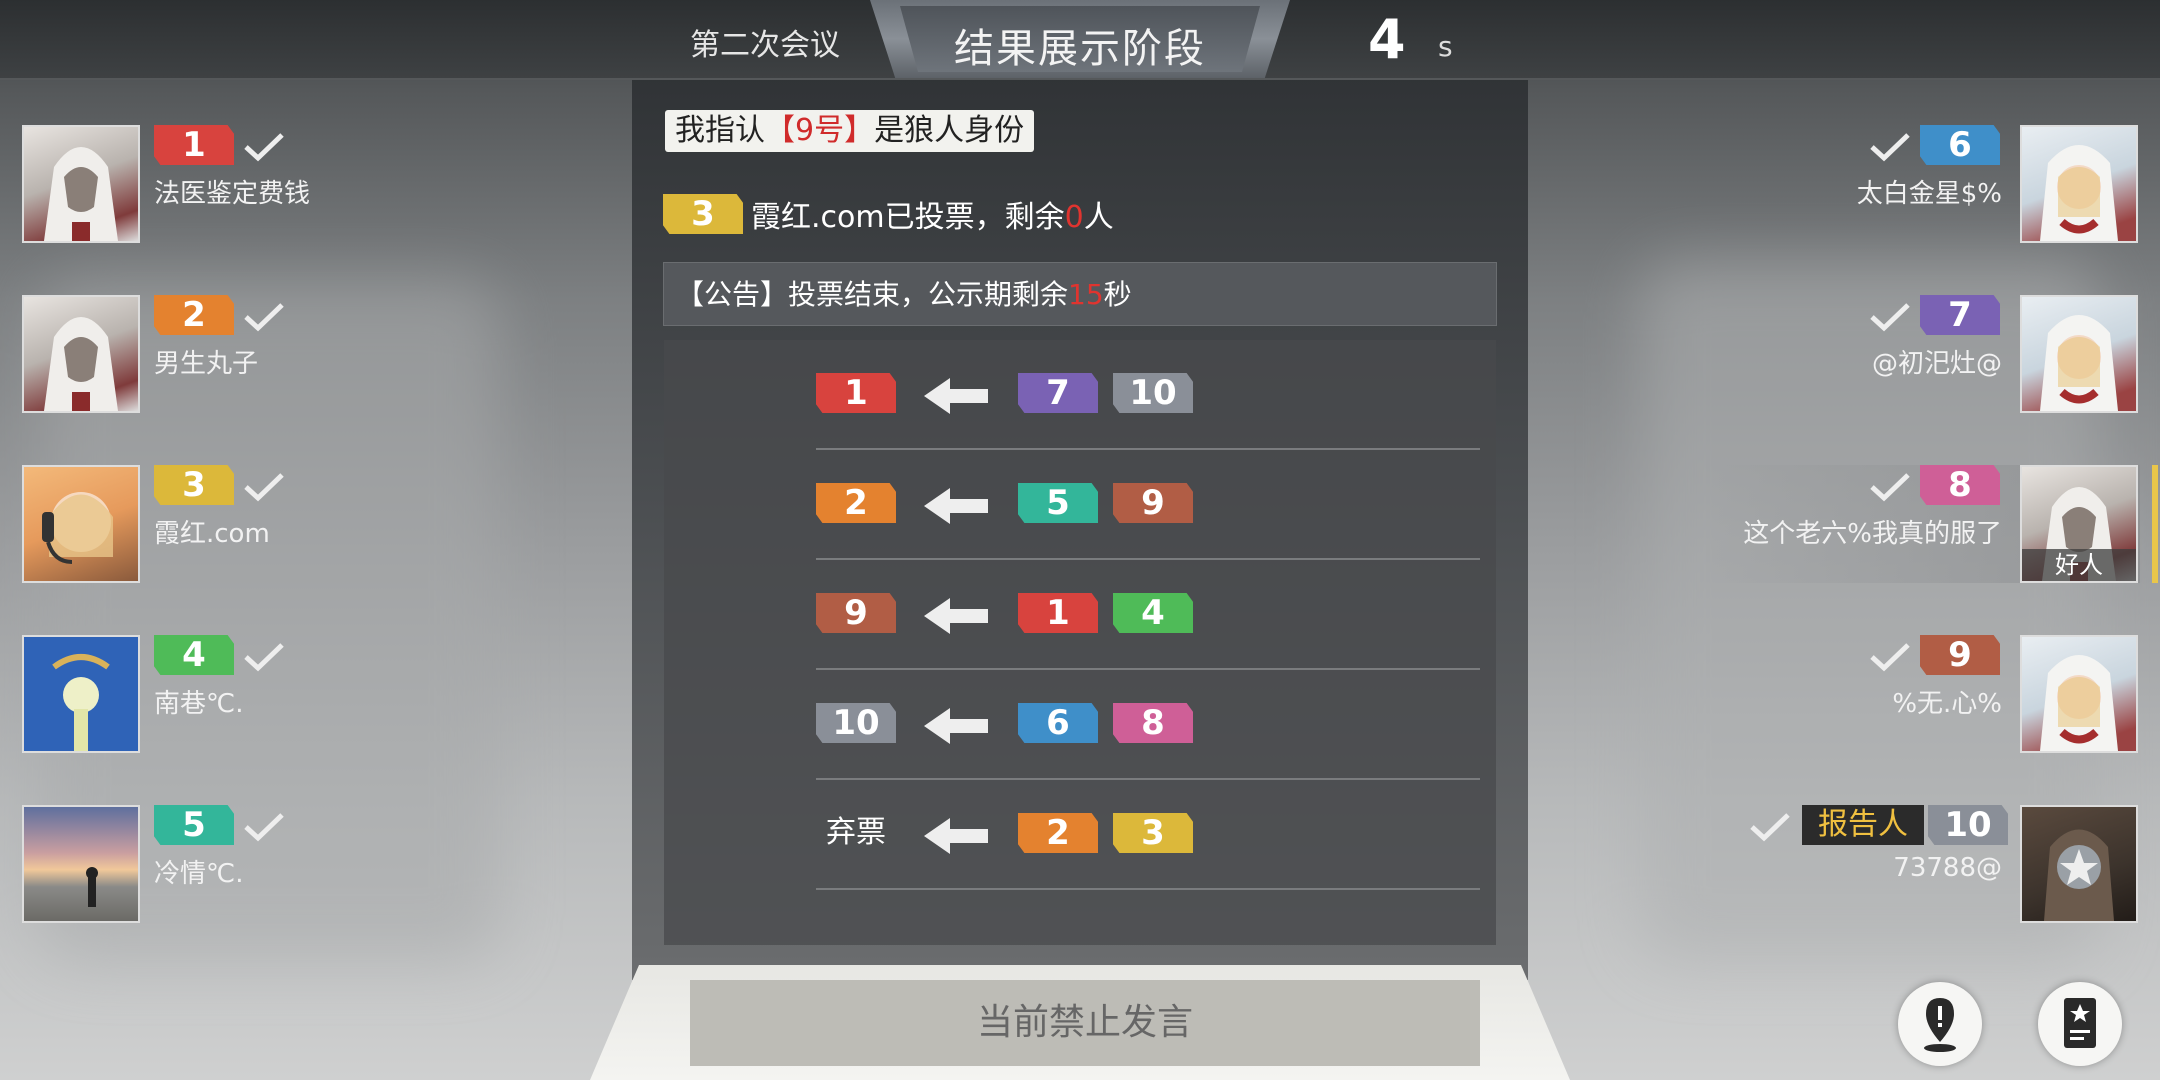 The height and width of the screenshot is (1080, 2160). I want to click on voted-text: 霞红.com已投票，剩余, so click(908, 217).